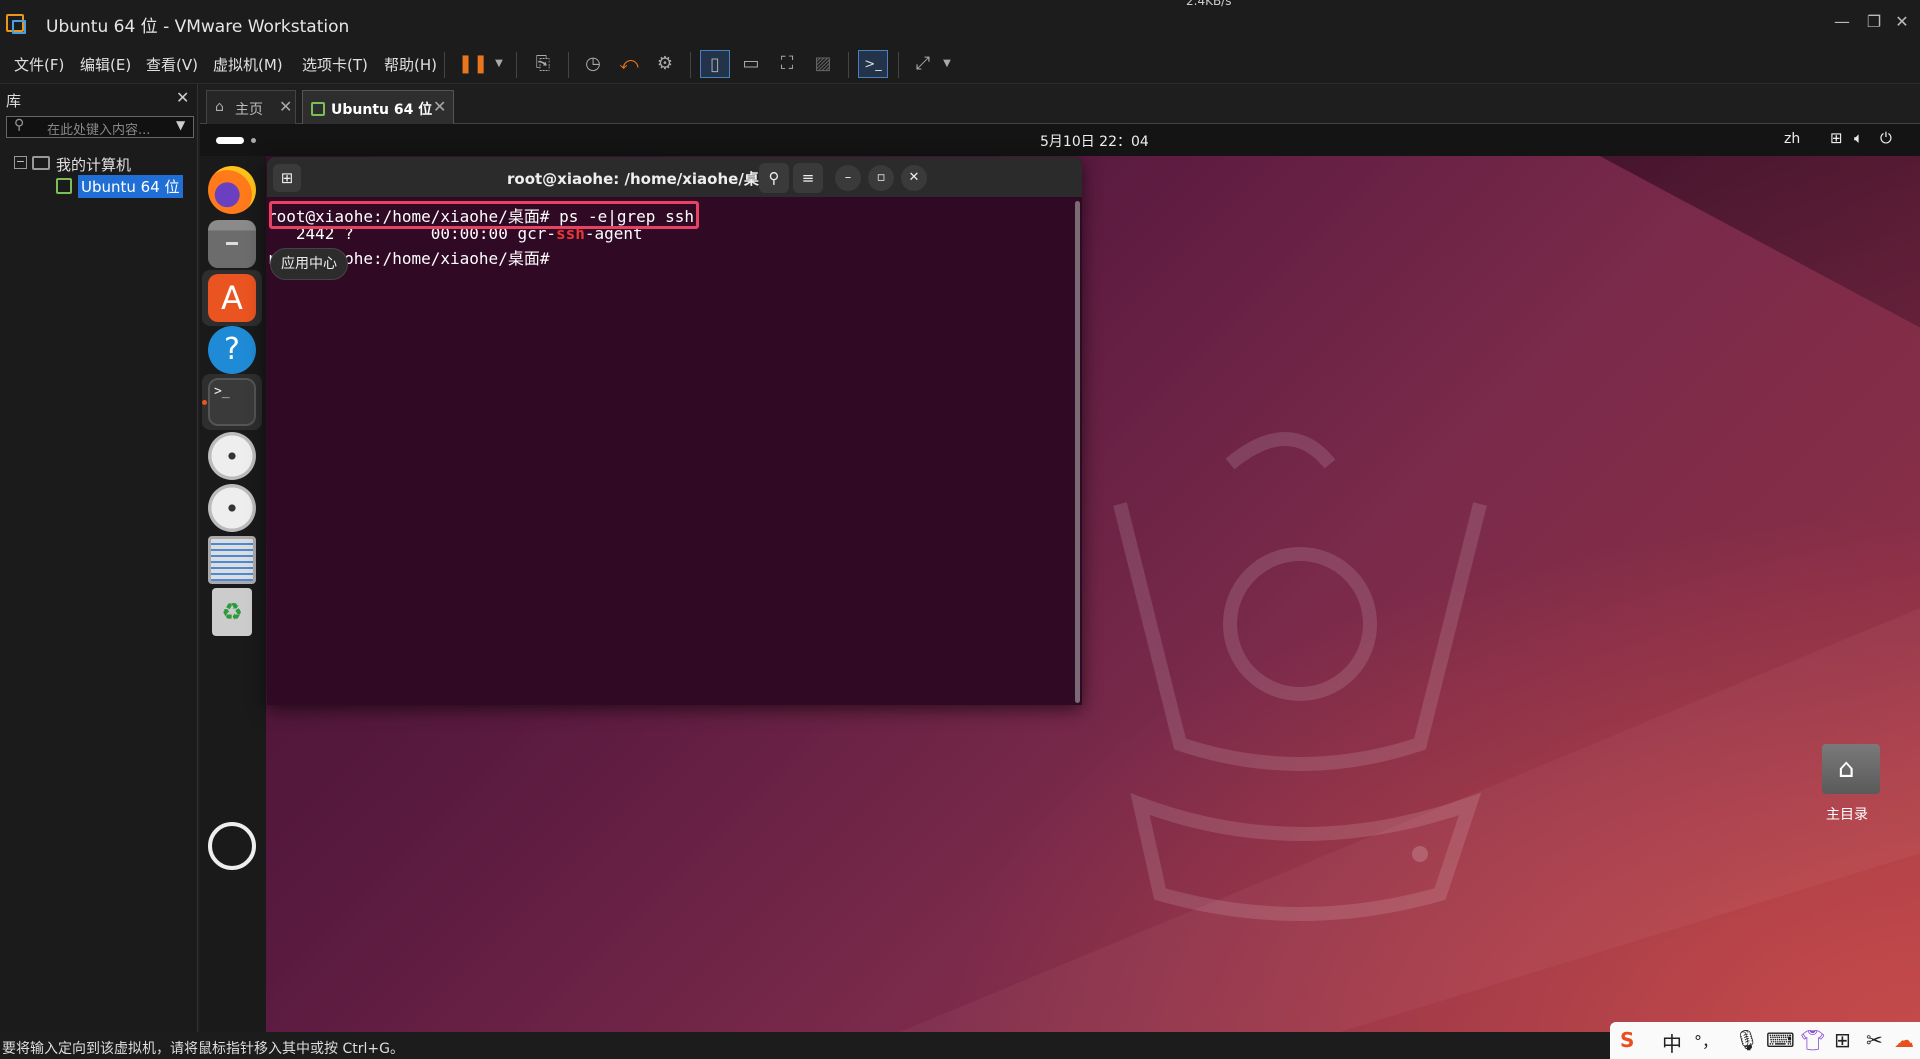 The width and height of the screenshot is (1920, 1059). I want to click on tab-home-label: 主页, so click(249, 110).